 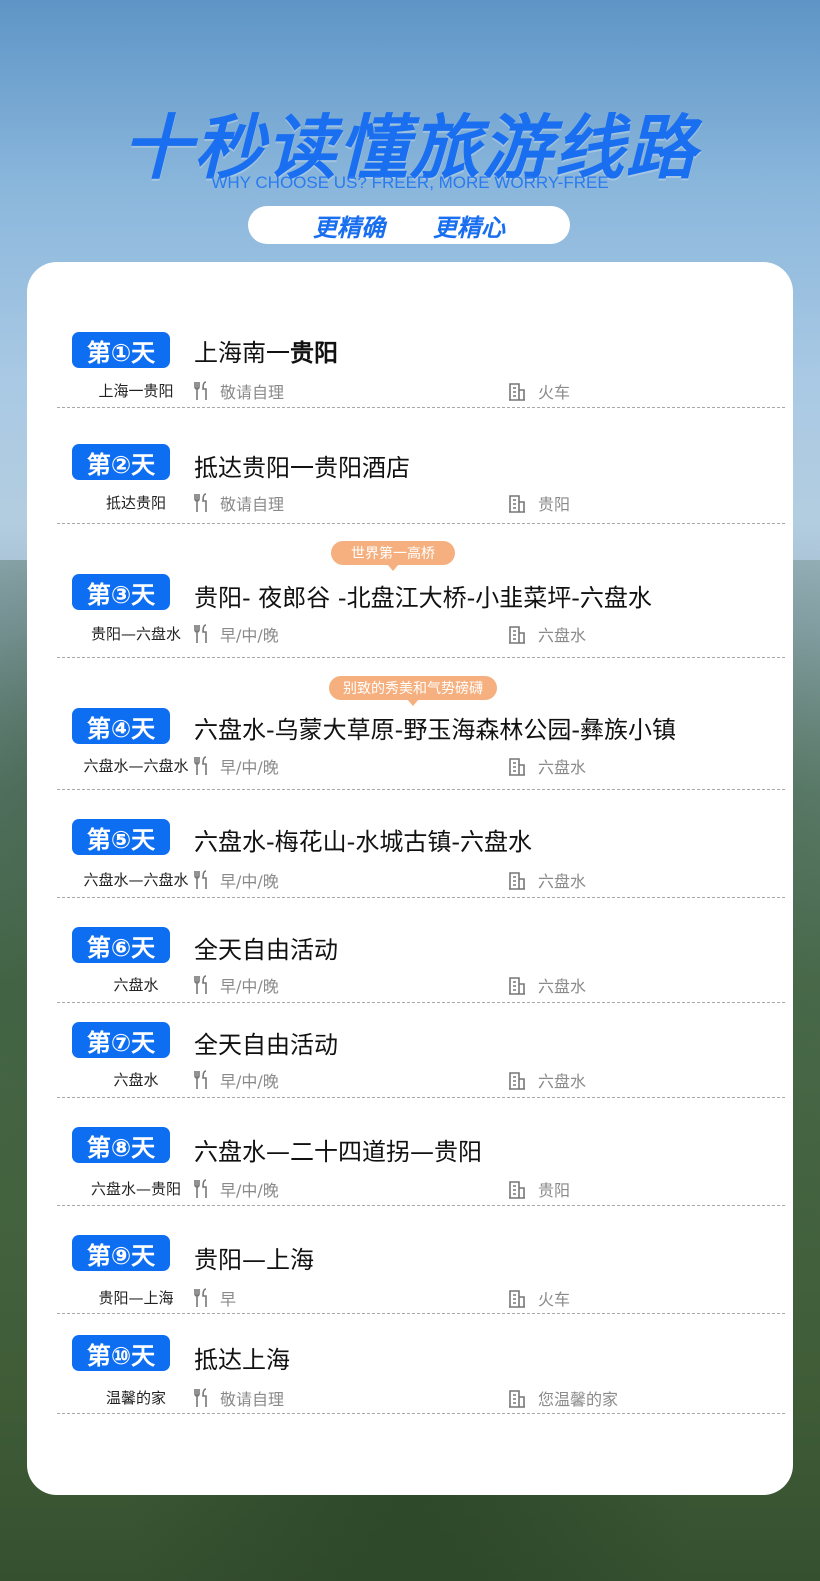 What do you see at coordinates (136, 1298) in the screenshot?
I see `day-route: 贵阳—上海` at bounding box center [136, 1298].